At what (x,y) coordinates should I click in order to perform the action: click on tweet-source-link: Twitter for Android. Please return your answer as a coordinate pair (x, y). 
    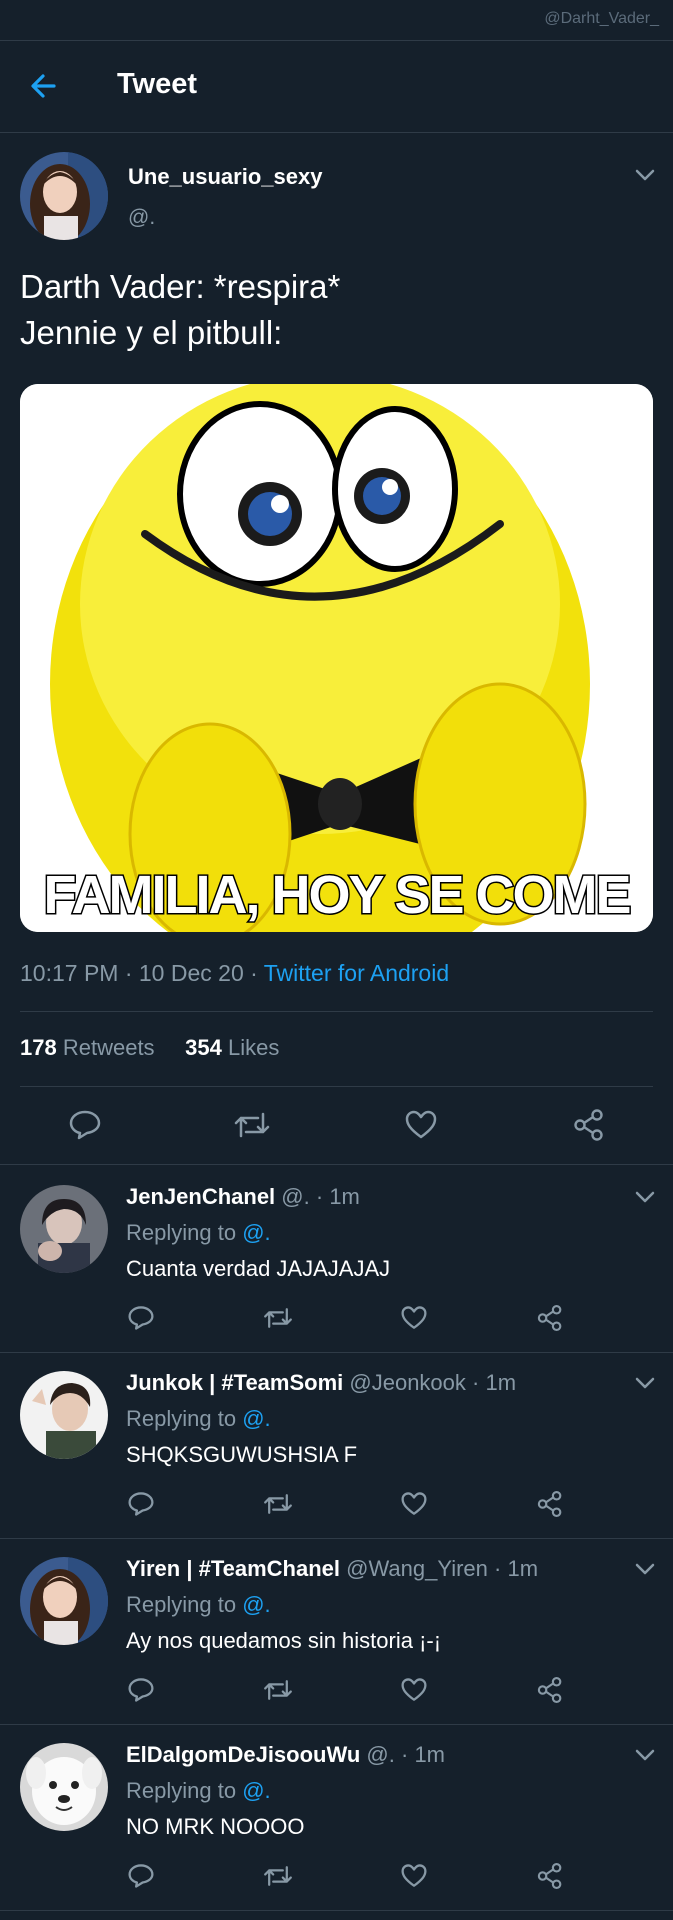
    Looking at the image, I should click on (356, 973).